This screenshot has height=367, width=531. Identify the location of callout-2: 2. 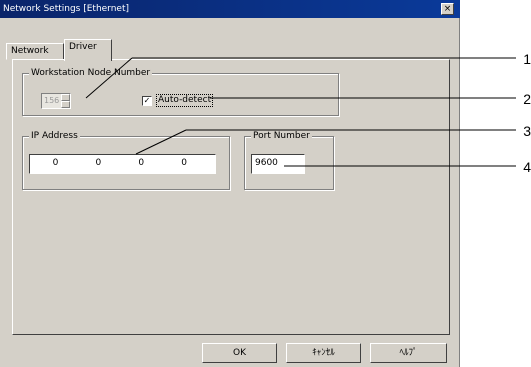
(527, 99).